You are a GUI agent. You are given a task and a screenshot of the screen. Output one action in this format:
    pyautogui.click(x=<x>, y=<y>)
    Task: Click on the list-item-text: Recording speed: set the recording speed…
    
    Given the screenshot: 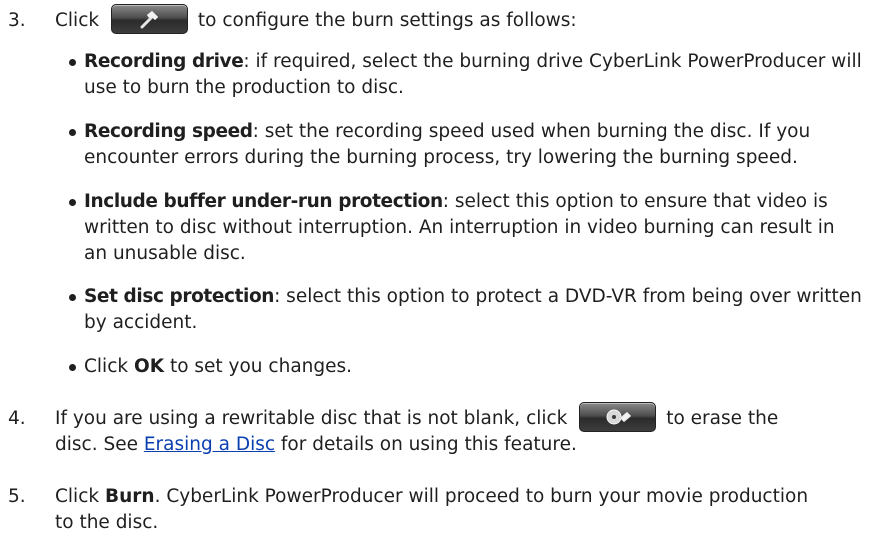 What is the action you would take?
    pyautogui.click(x=473, y=145)
    